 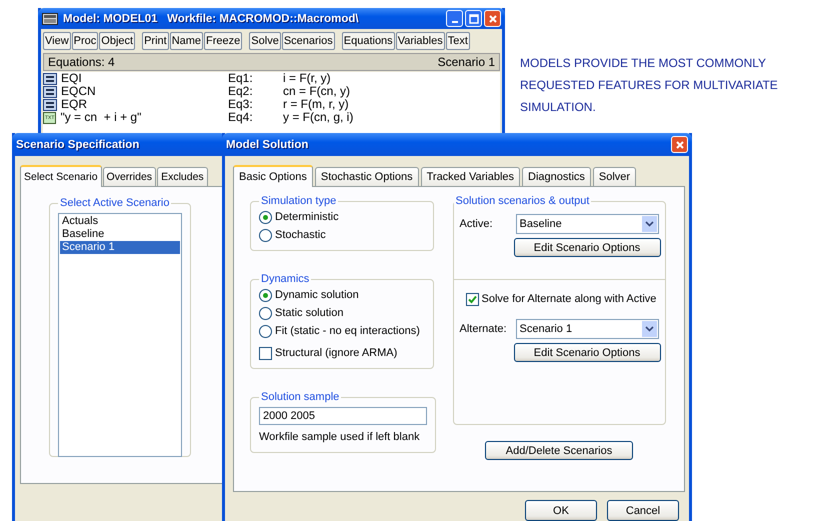 What do you see at coordinates (241, 78) in the screenshot?
I see `equation-label: Eq1:` at bounding box center [241, 78].